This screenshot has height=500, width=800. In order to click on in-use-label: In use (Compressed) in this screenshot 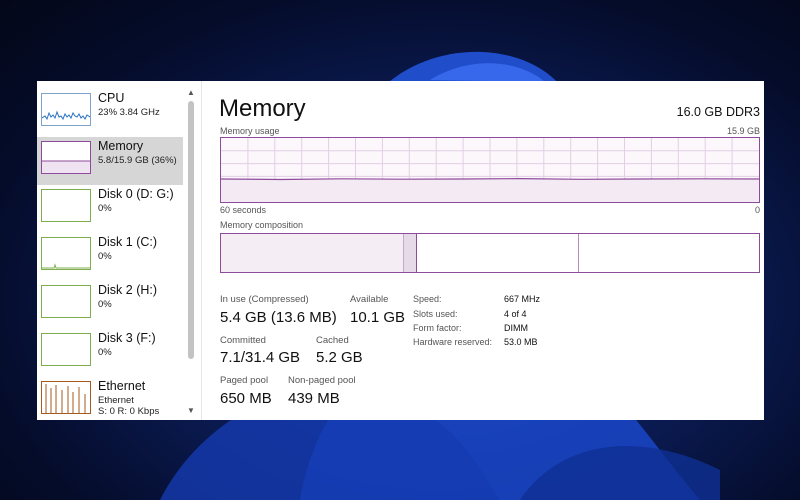, I will do `click(264, 299)`.